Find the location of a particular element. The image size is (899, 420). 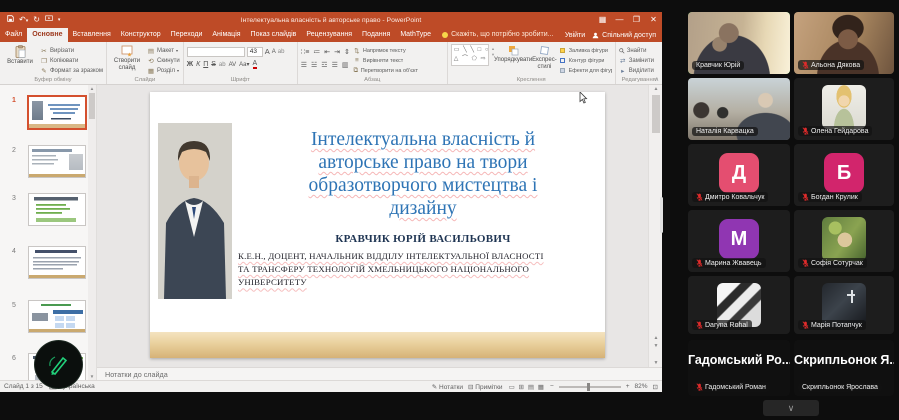

panel-resize-handle is located at coordinates (661, 215).